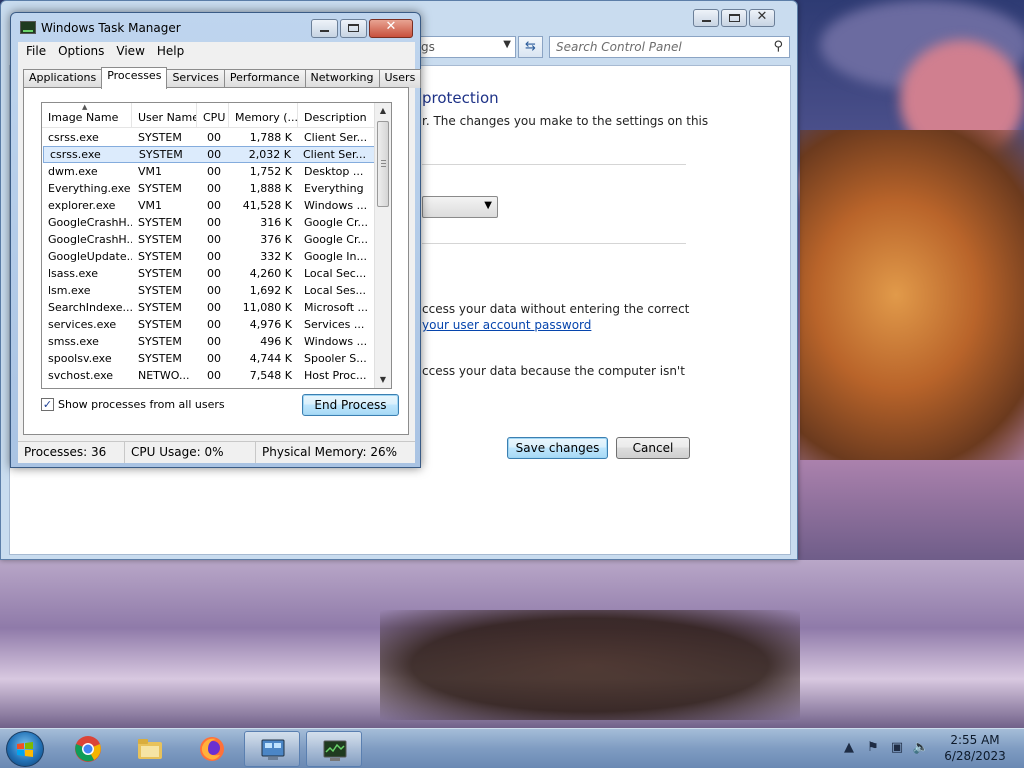 This screenshot has height=768, width=1024. What do you see at coordinates (383, 380) in the screenshot?
I see `scroll-down-arrow: ▼` at bounding box center [383, 380].